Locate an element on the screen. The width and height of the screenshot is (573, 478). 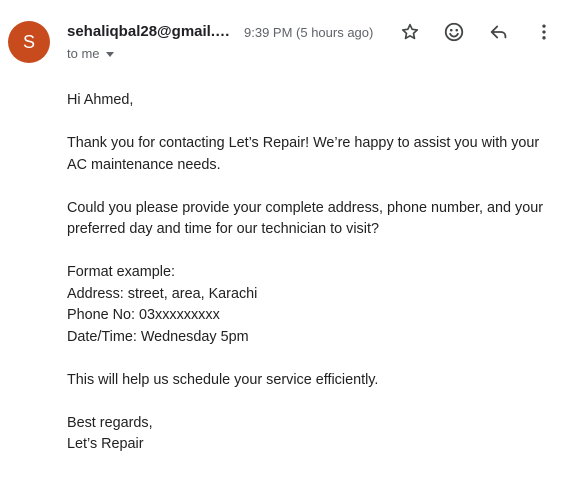
format-address: Address: street, area, Karachi is located at coordinates (162, 293).